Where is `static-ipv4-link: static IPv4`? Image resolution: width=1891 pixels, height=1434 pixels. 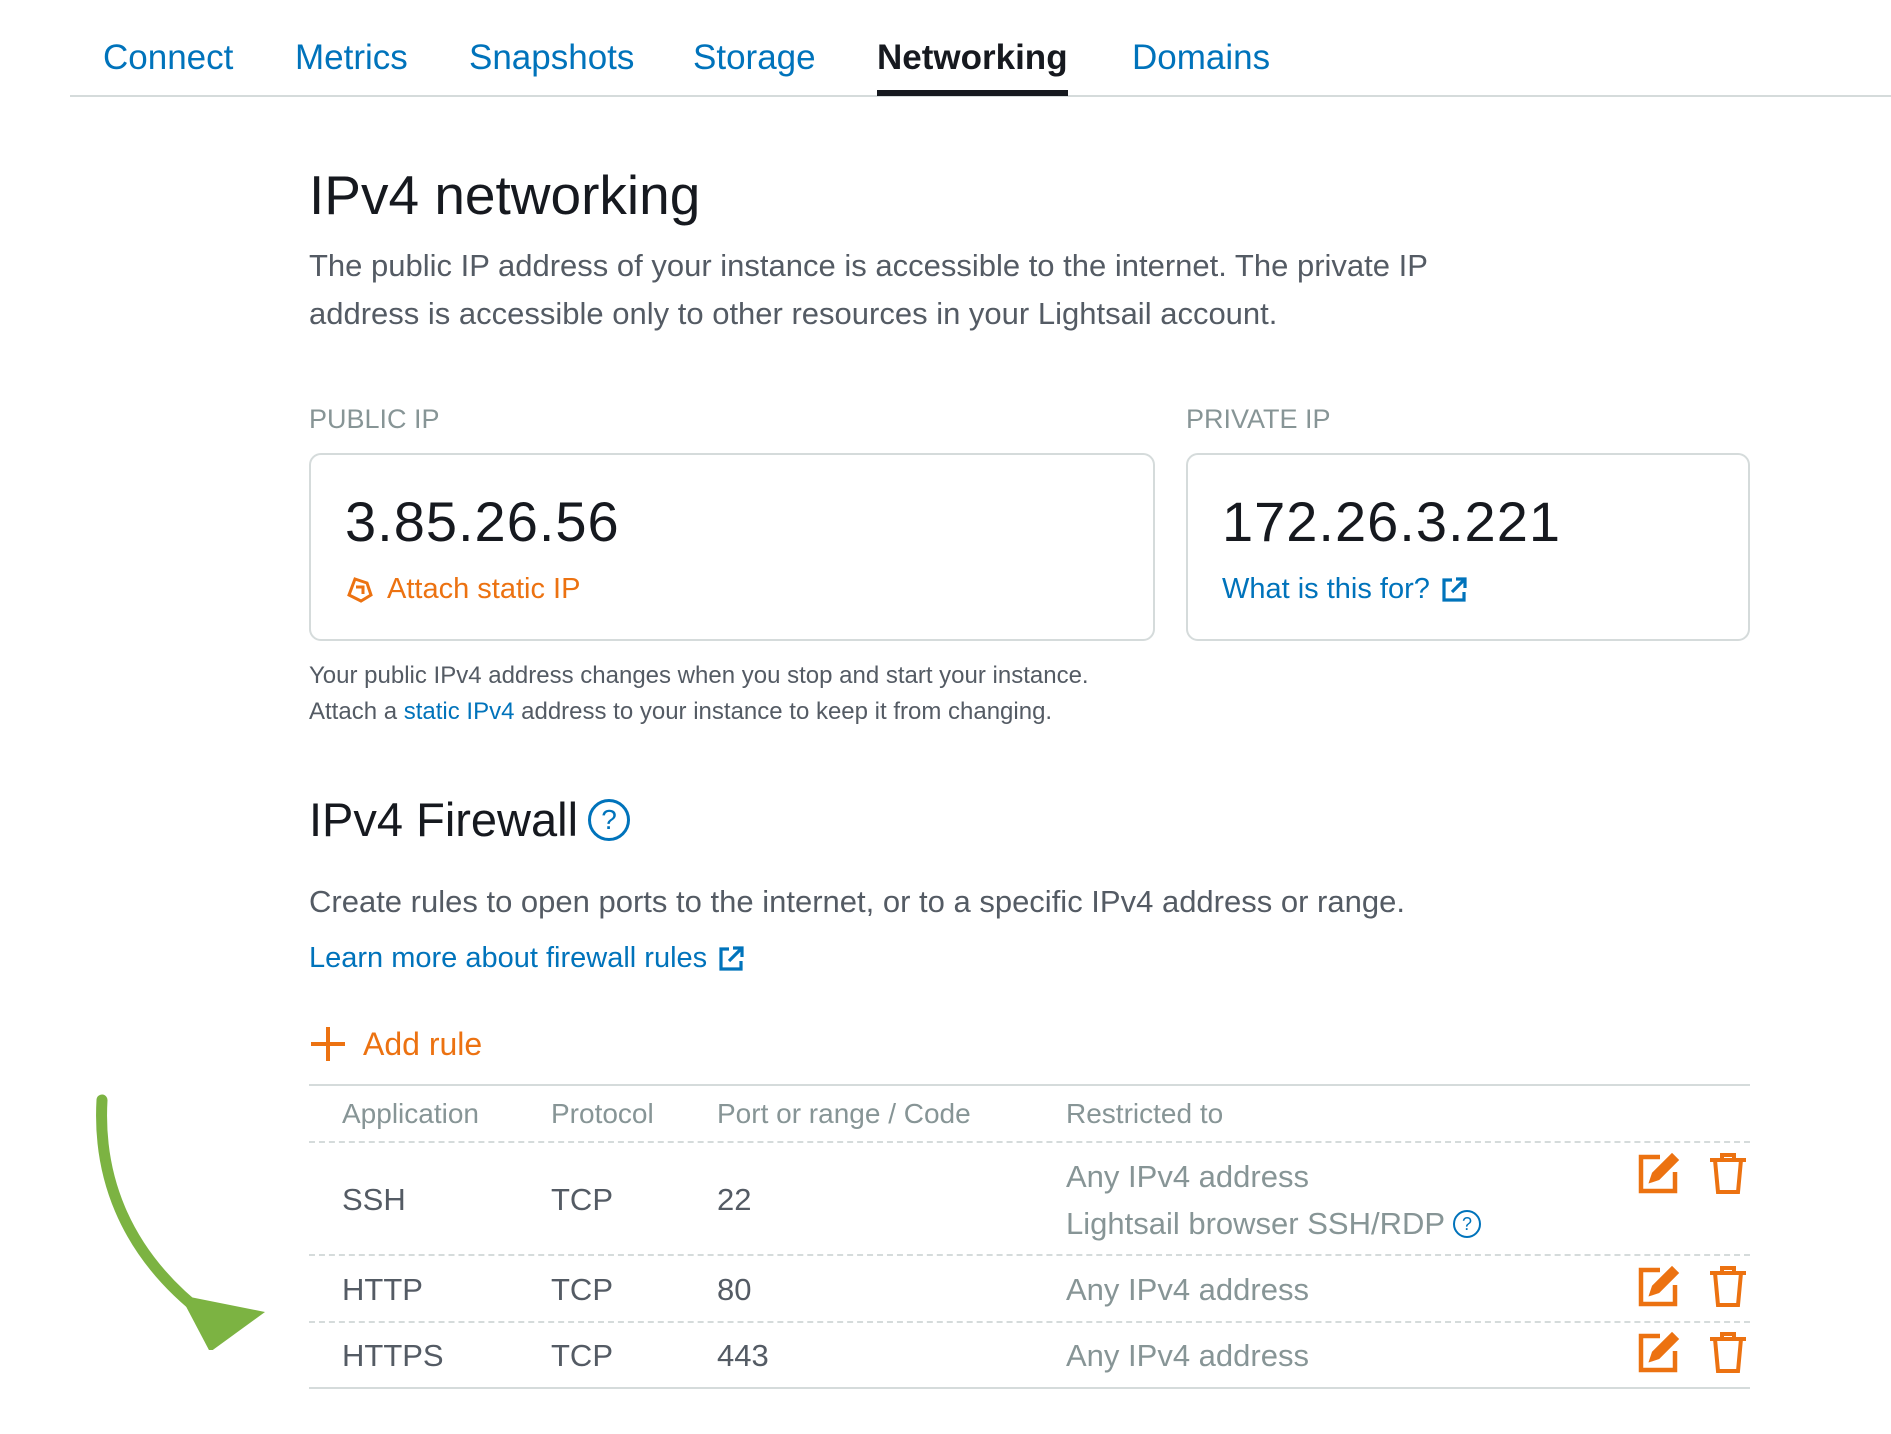
static-ipv4-link: static IPv4 is located at coordinates (459, 711).